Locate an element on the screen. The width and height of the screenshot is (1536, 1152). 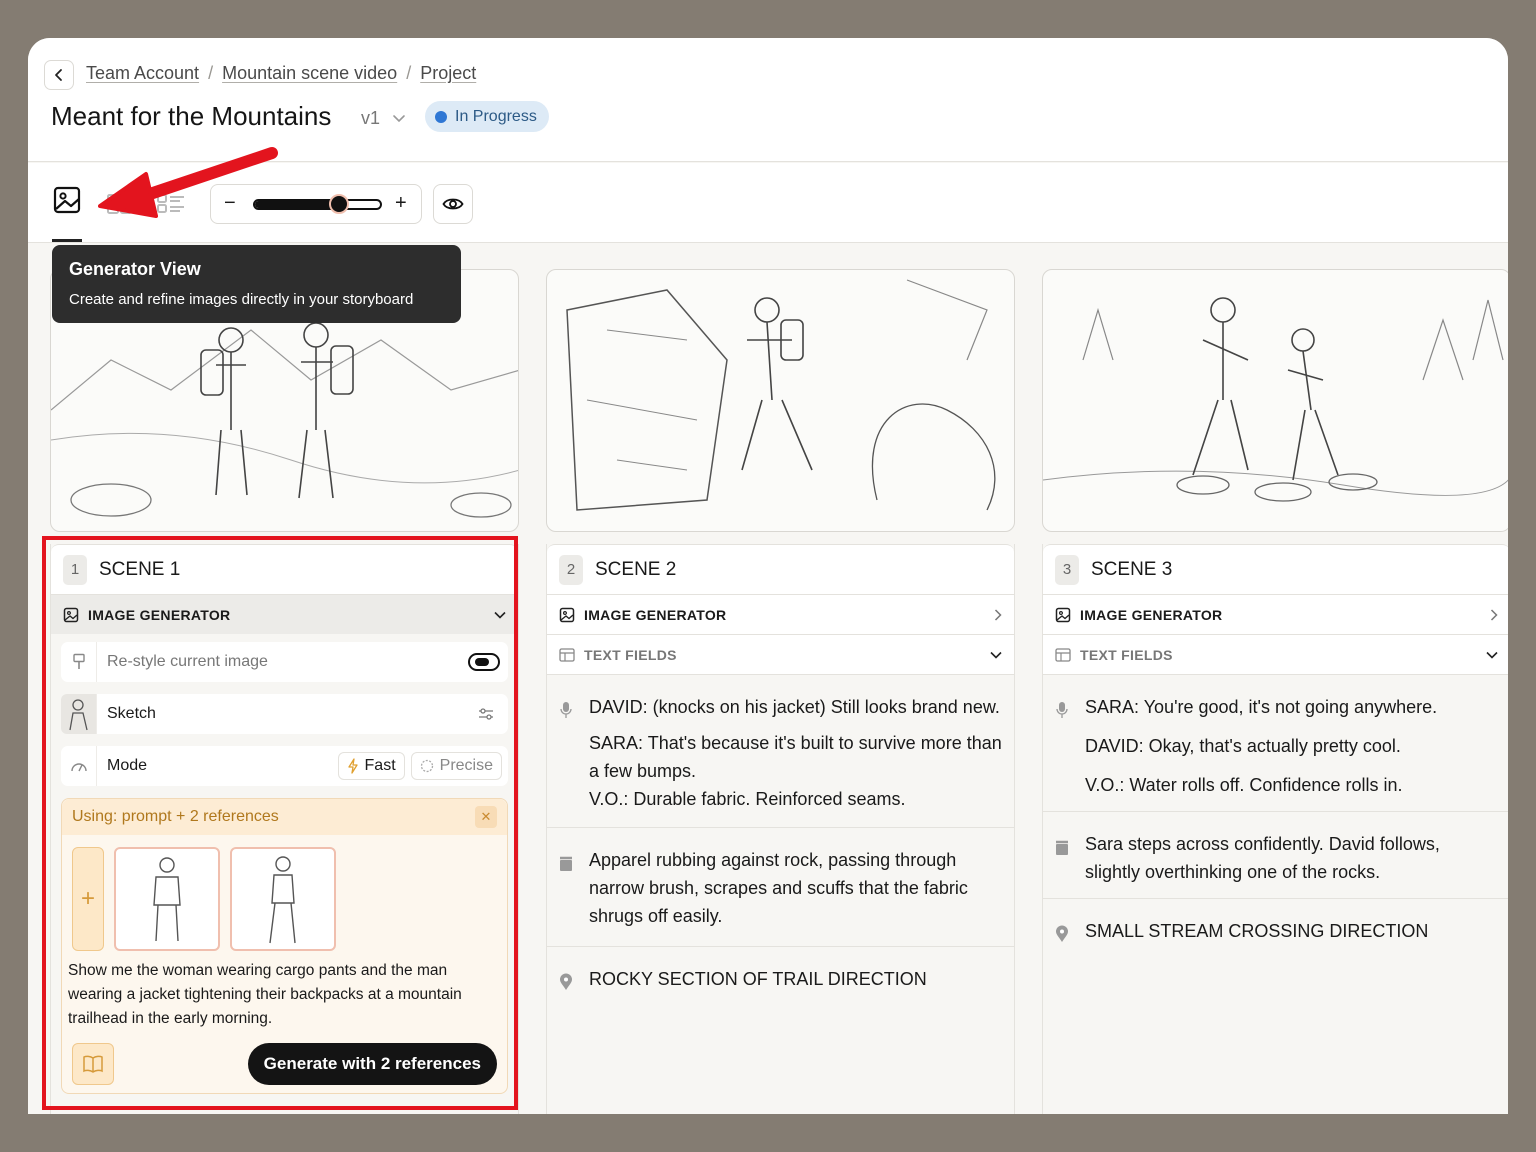
version-label: v1 is located at coordinates (371, 118).